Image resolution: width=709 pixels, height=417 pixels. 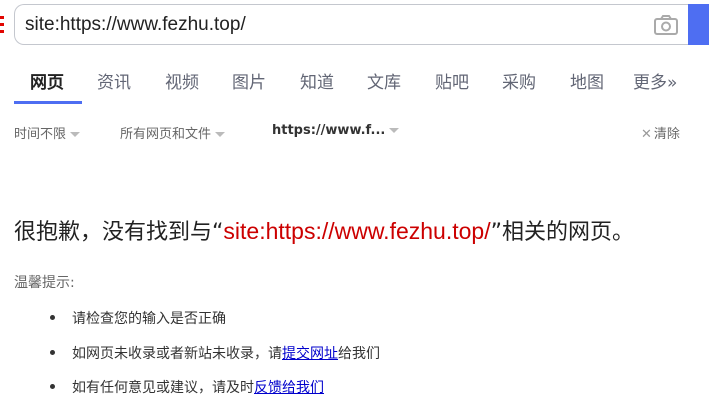 What do you see at coordinates (317, 80) in the screenshot?
I see `tab-zhidao: 知道` at bounding box center [317, 80].